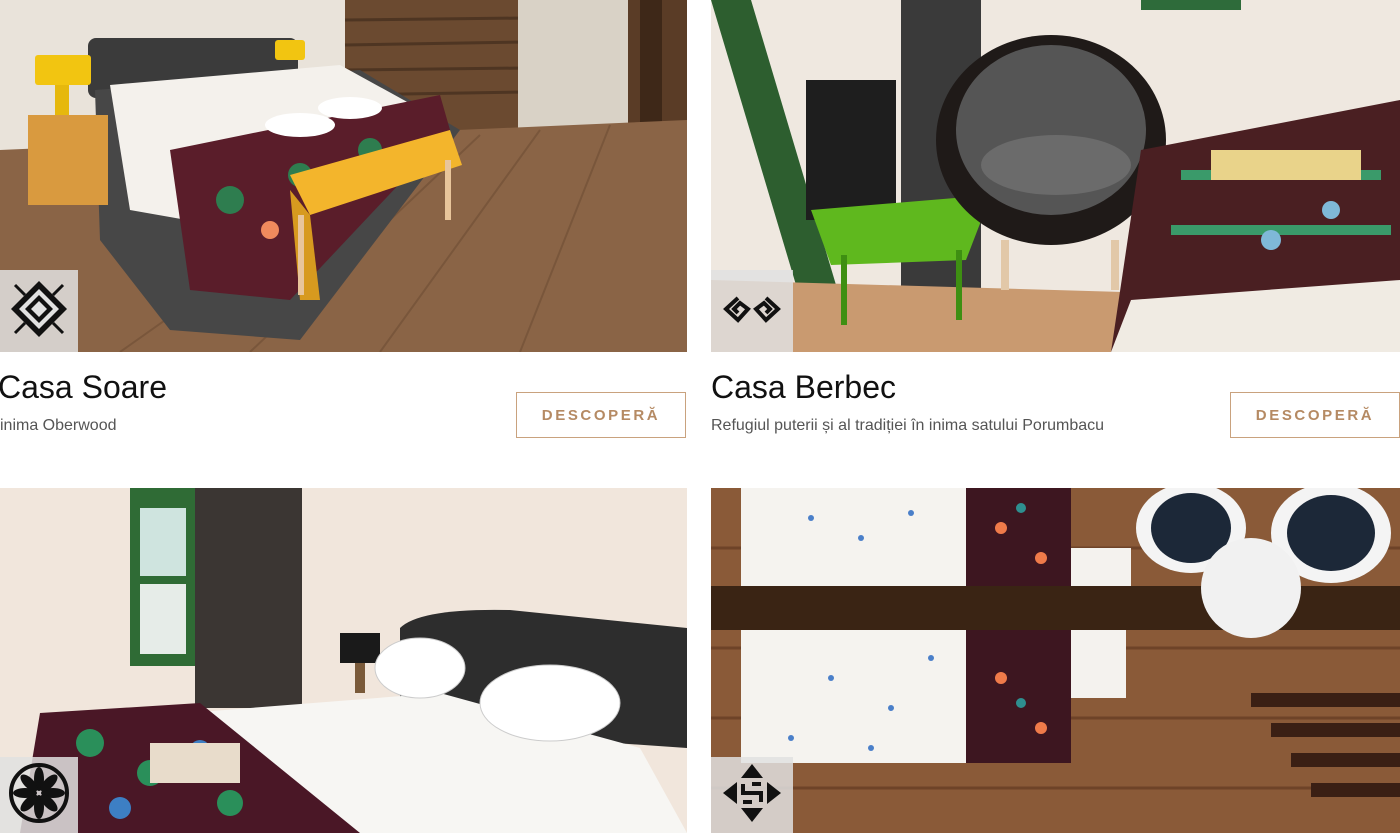 The image size is (1400, 833). What do you see at coordinates (58, 425) in the screenshot?
I see `card-subtitle: inima Oberwood` at bounding box center [58, 425].